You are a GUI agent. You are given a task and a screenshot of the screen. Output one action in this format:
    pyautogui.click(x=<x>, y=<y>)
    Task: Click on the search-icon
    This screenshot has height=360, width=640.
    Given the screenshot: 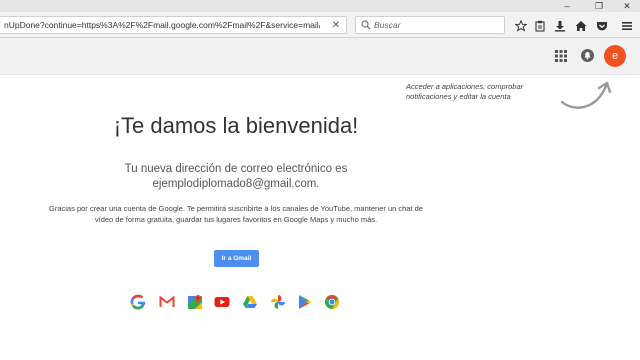 What is the action you would take?
    pyautogui.click(x=366, y=25)
    